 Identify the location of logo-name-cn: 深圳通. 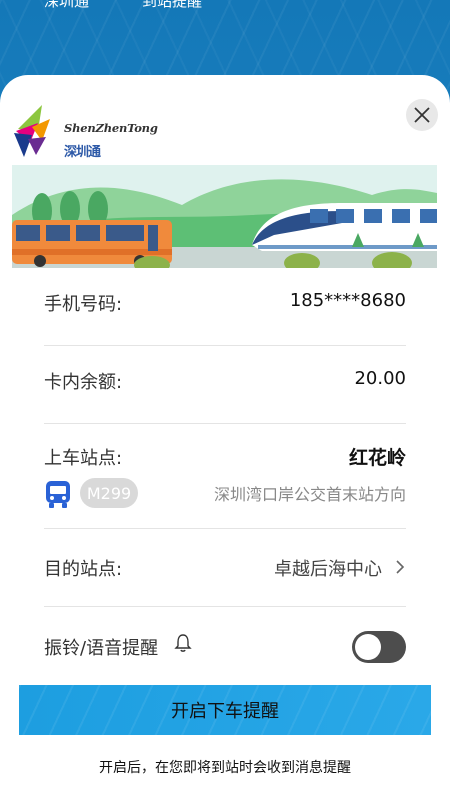
(82, 152).